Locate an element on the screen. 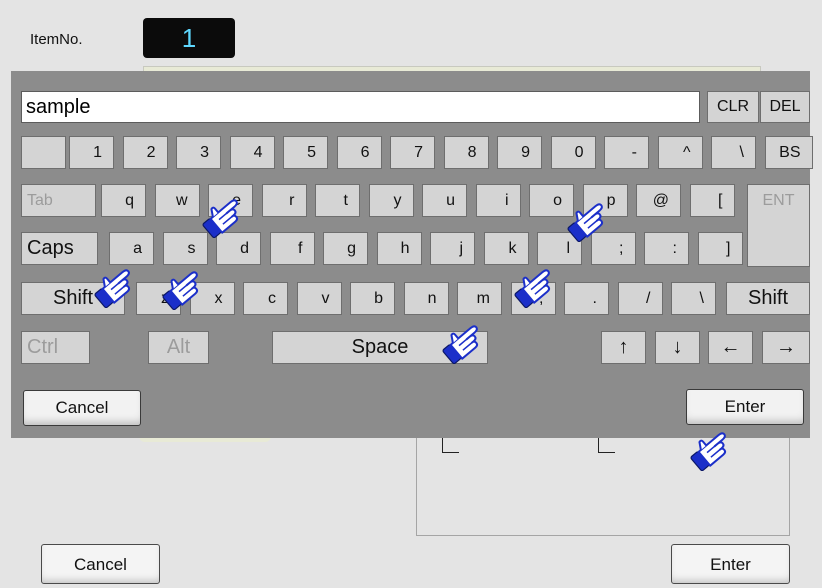  key-t: t is located at coordinates (337, 200).